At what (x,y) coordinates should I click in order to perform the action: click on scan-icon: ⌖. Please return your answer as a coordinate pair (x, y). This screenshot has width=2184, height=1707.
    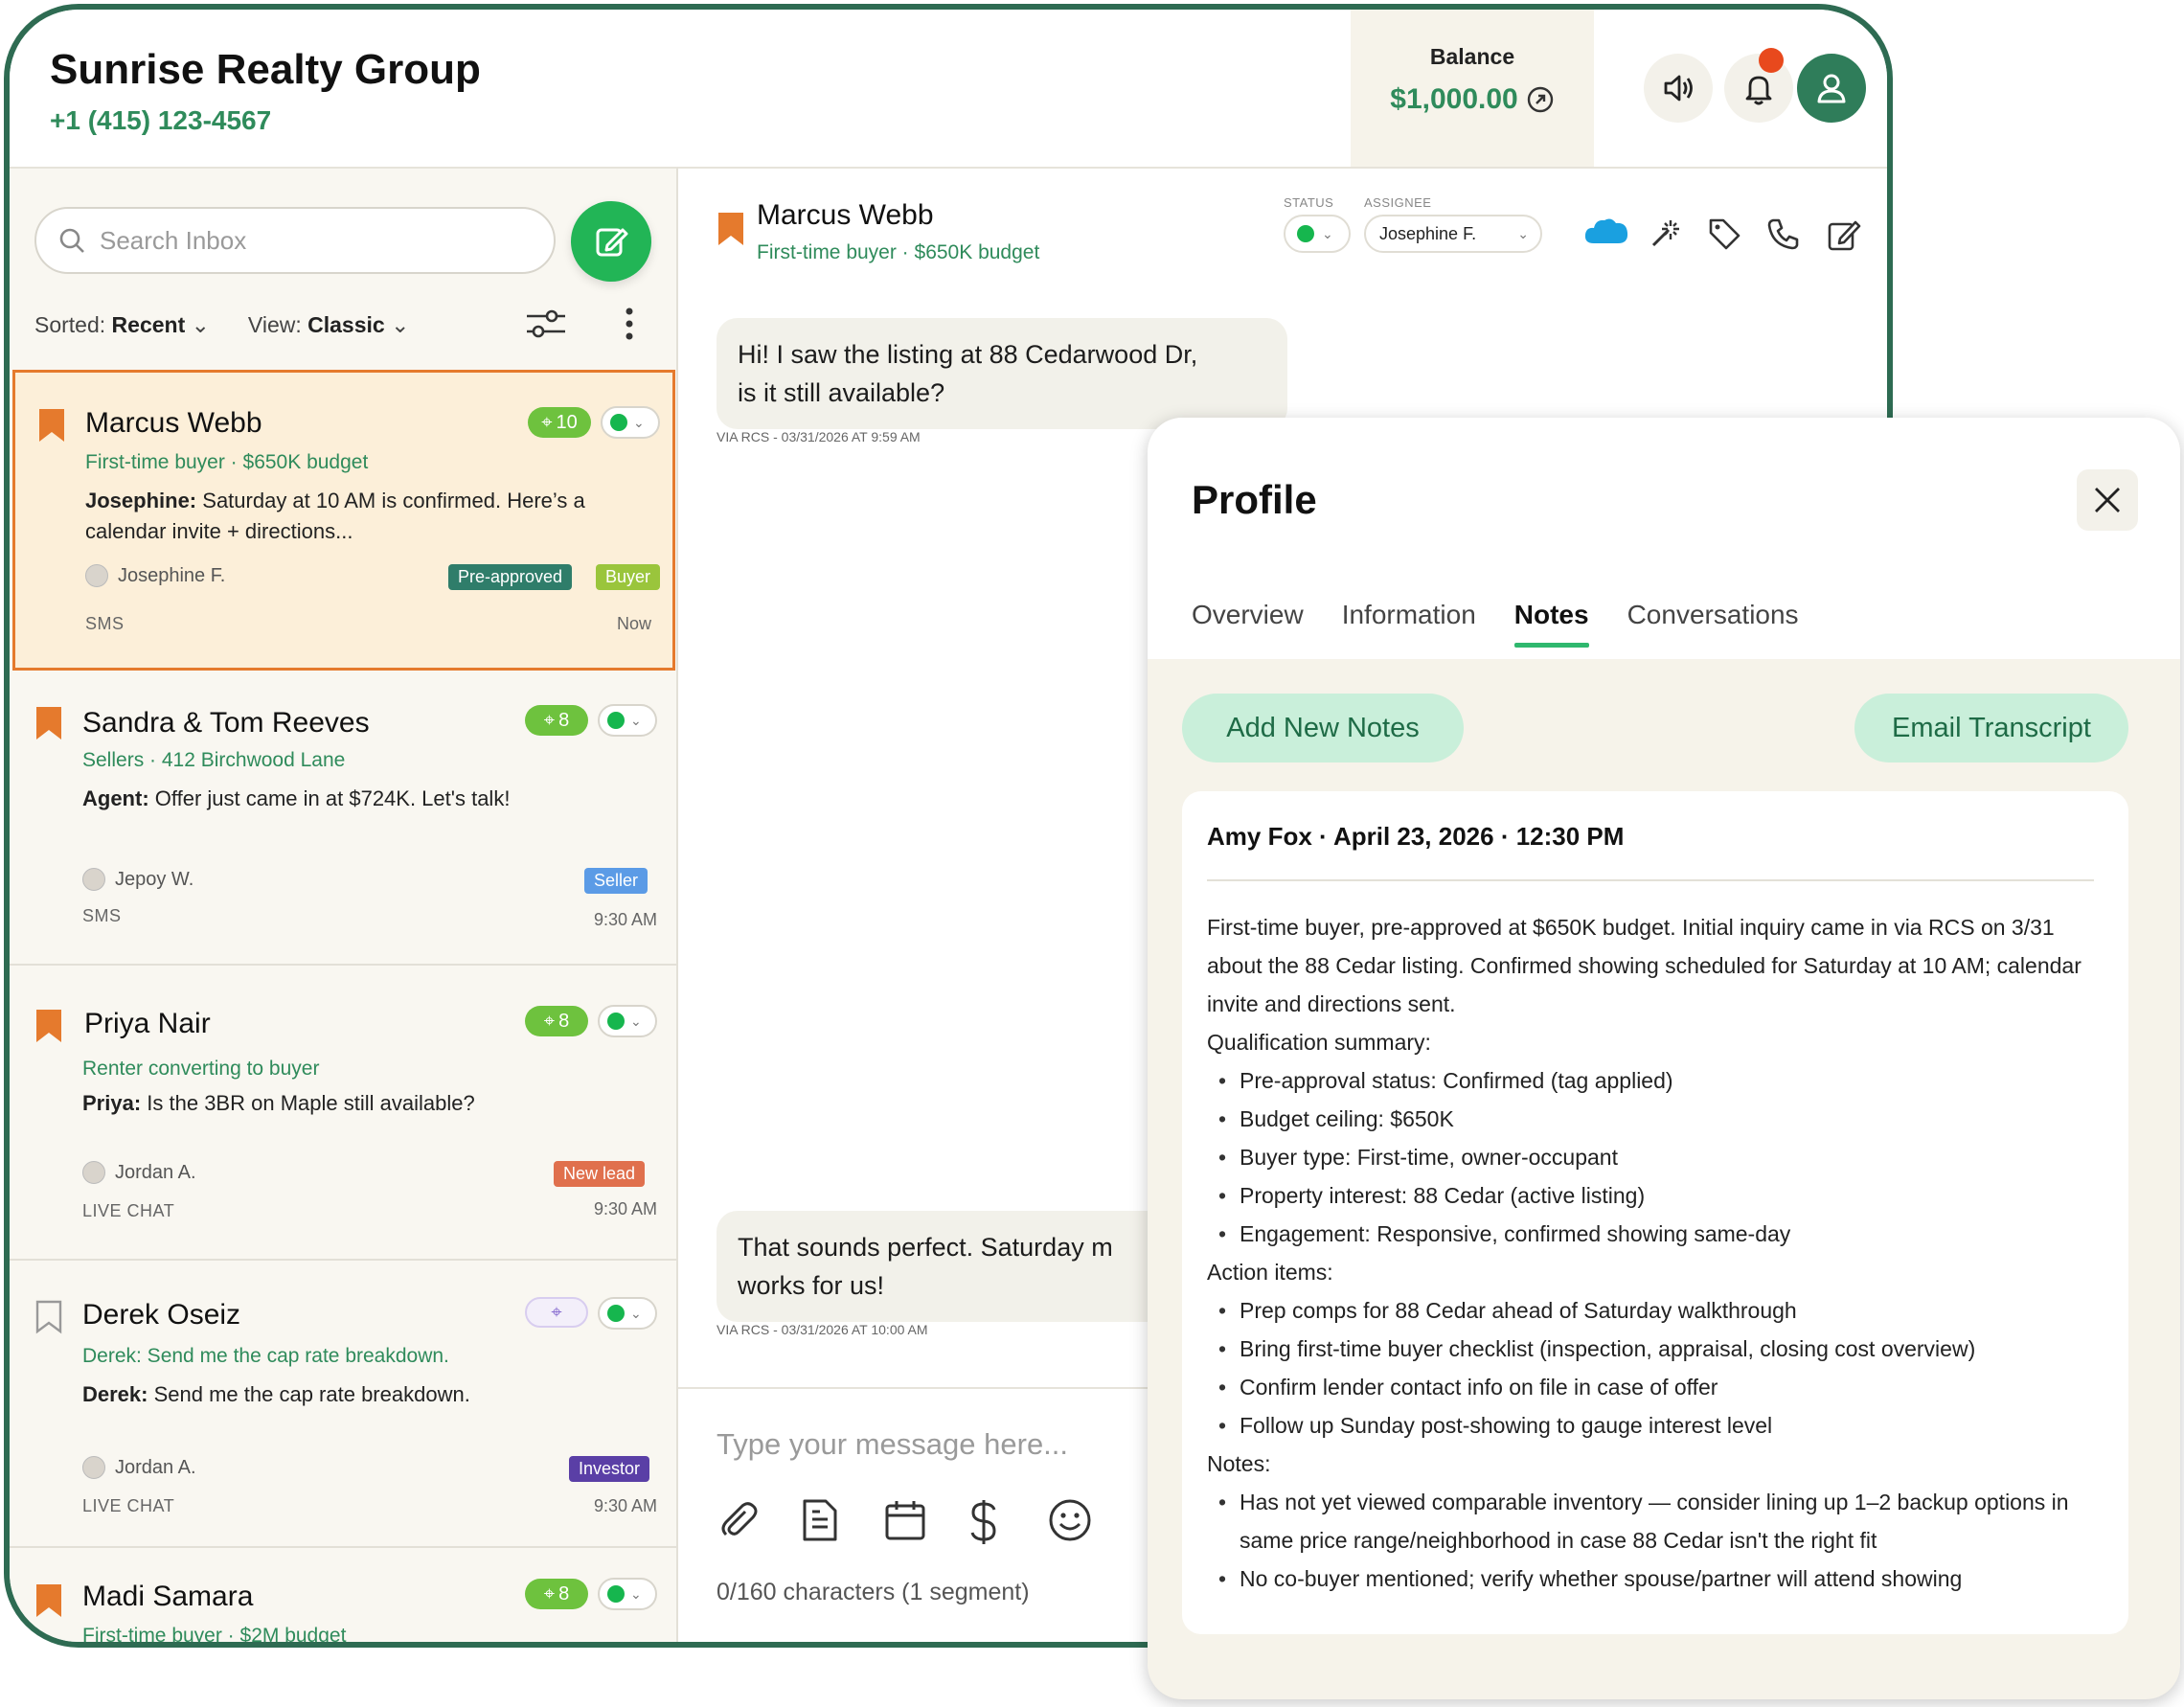
    Looking at the image, I should click on (549, 720).